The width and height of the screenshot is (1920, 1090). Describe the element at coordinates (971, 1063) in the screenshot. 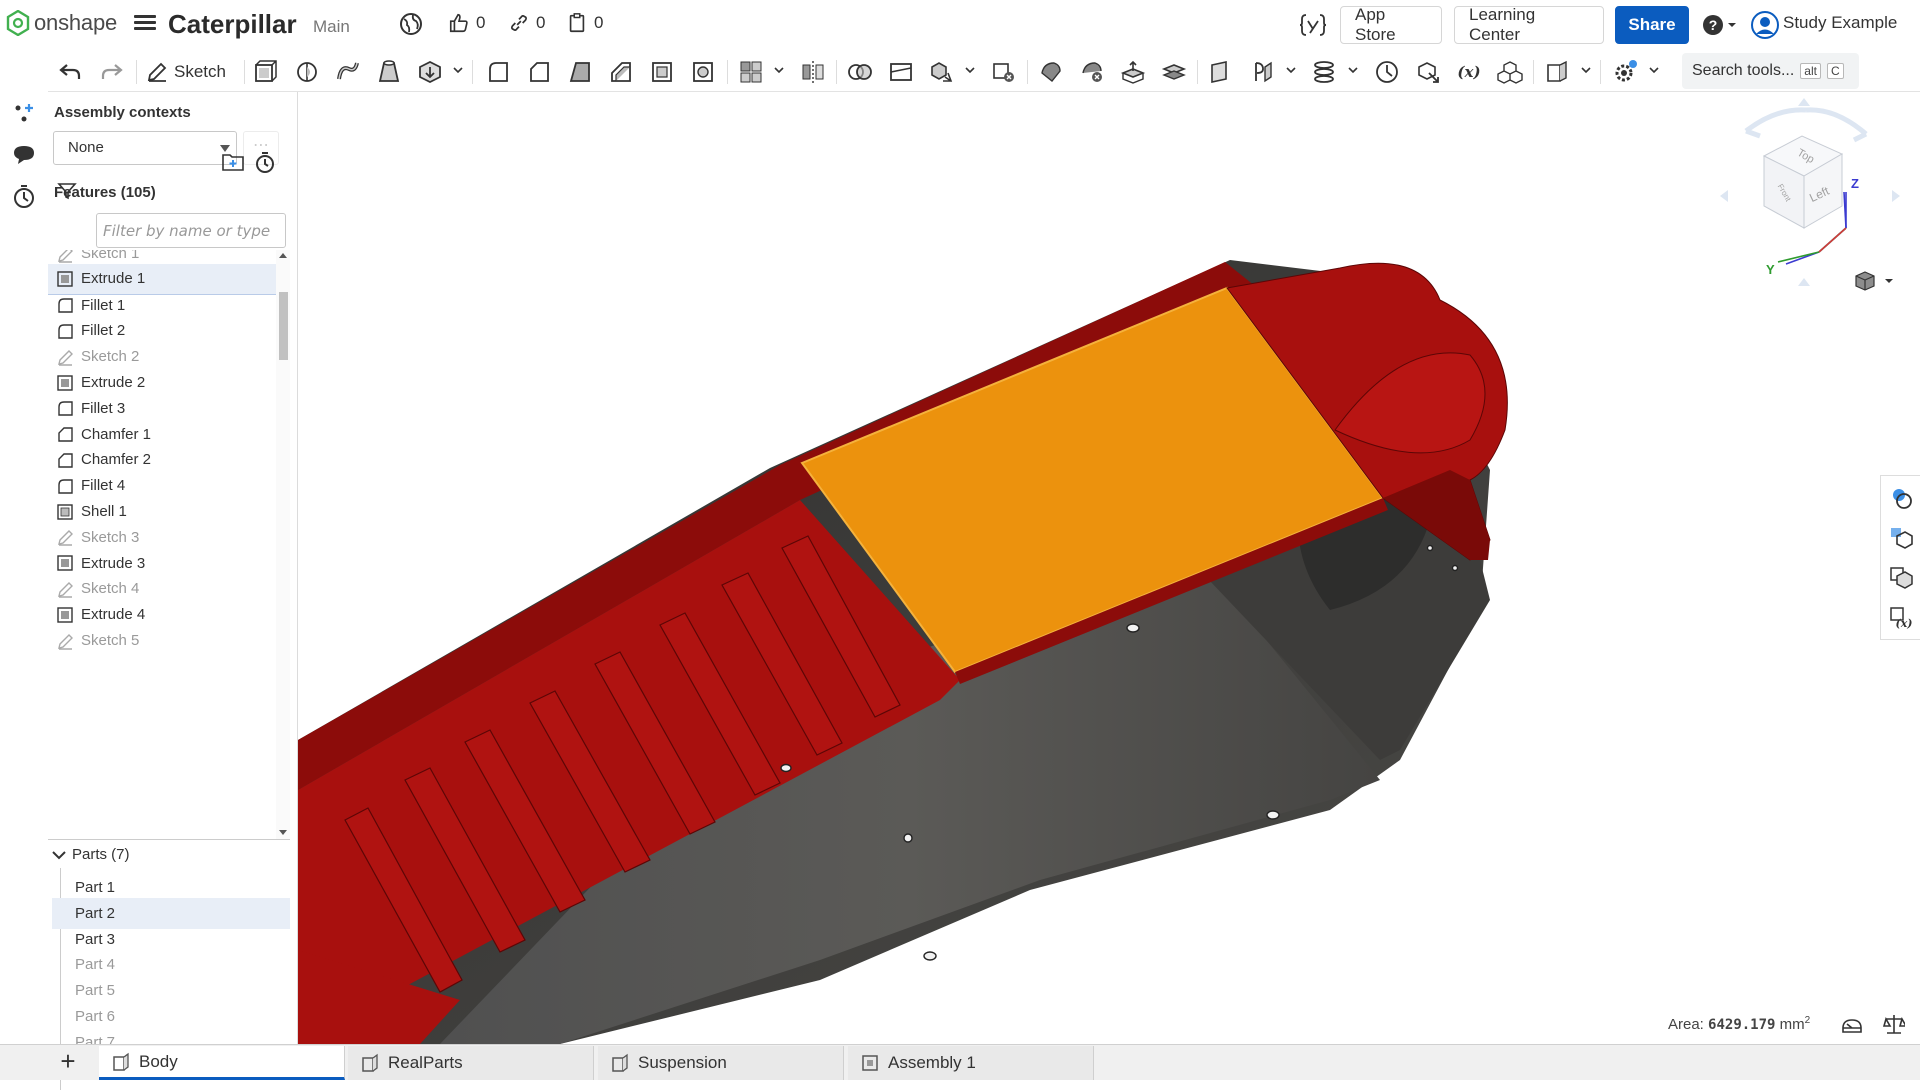

I see `tab-assembly-1: Assembly 1` at that location.